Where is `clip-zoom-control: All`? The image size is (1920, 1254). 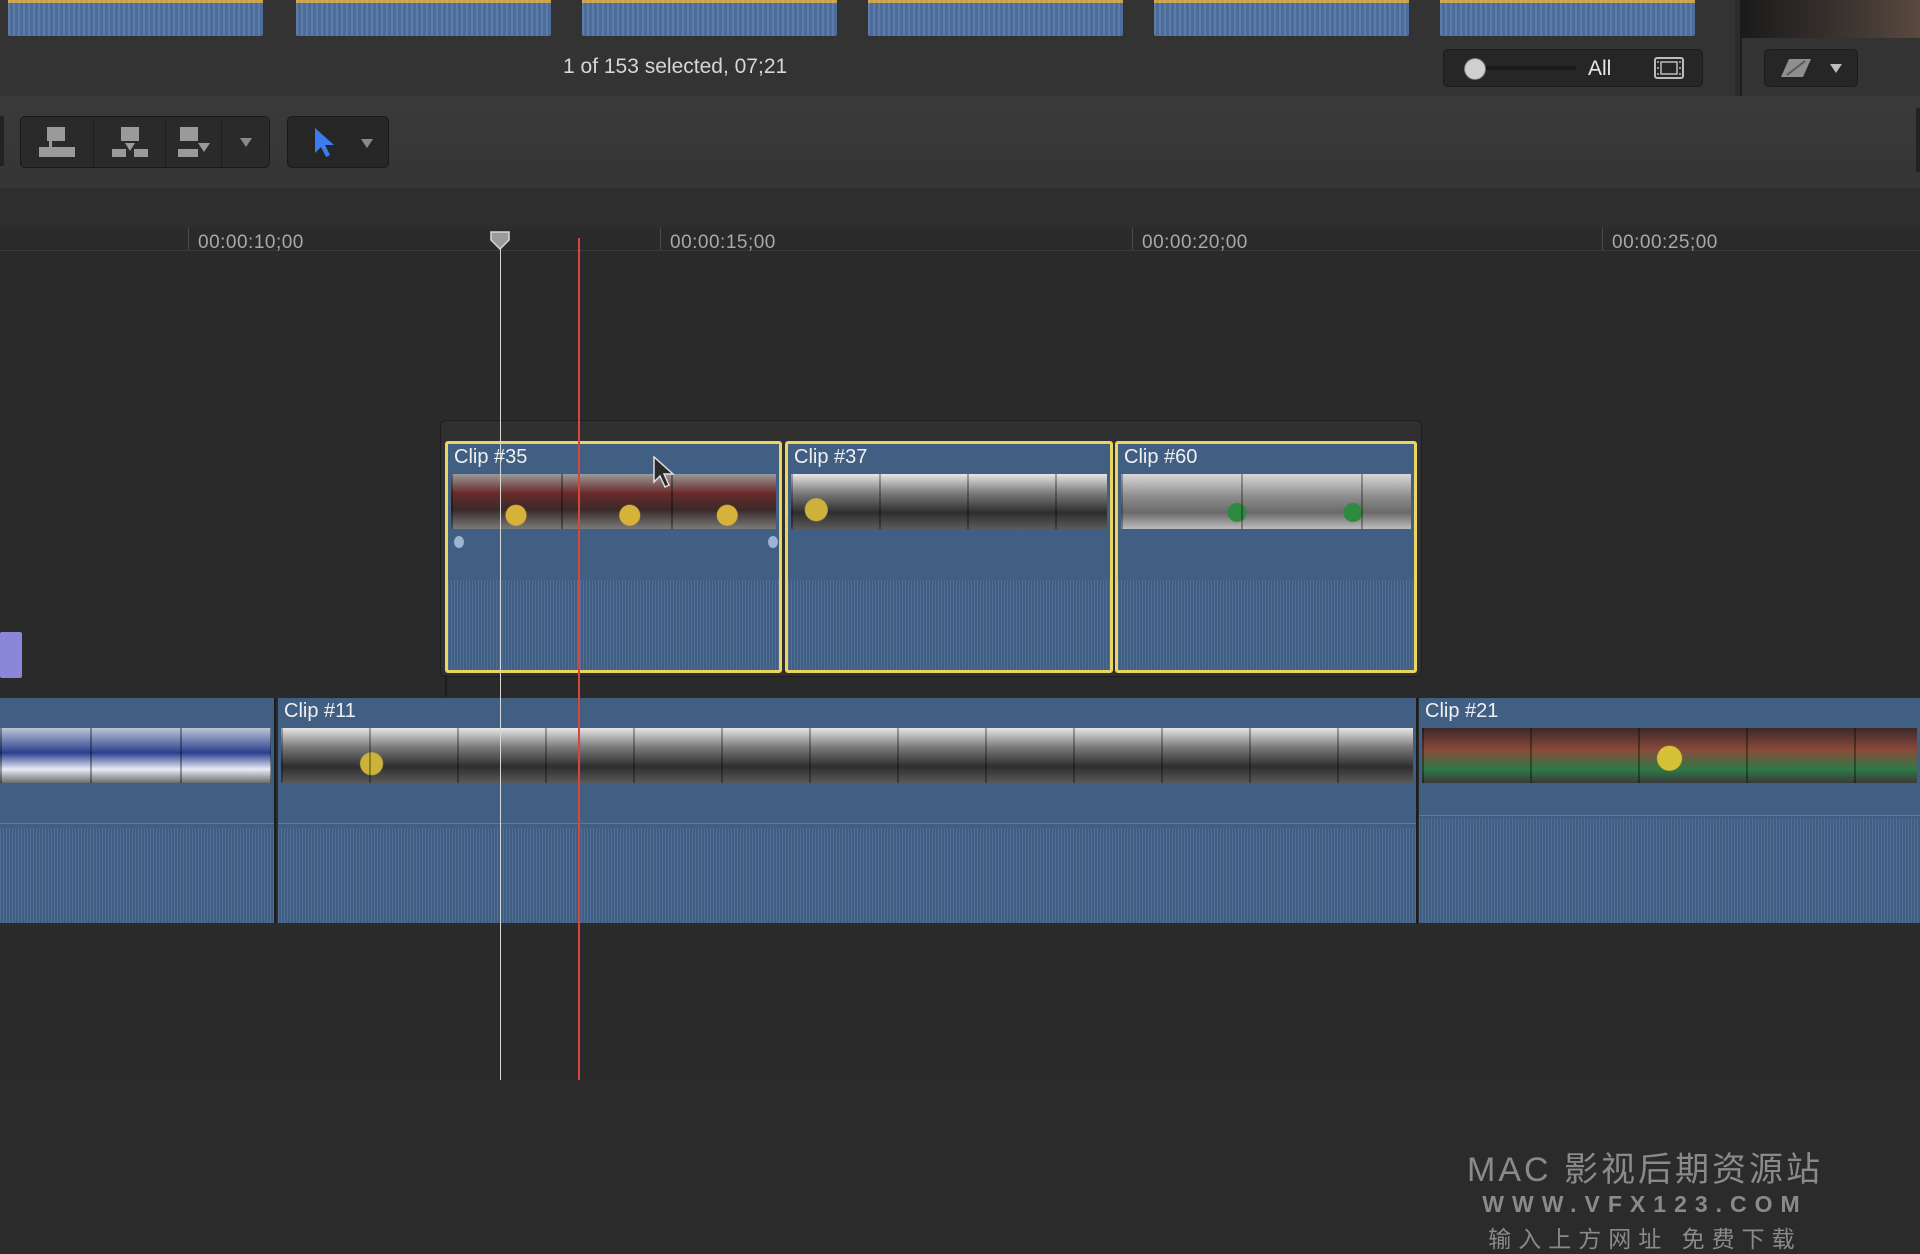 clip-zoom-control: All is located at coordinates (1573, 68).